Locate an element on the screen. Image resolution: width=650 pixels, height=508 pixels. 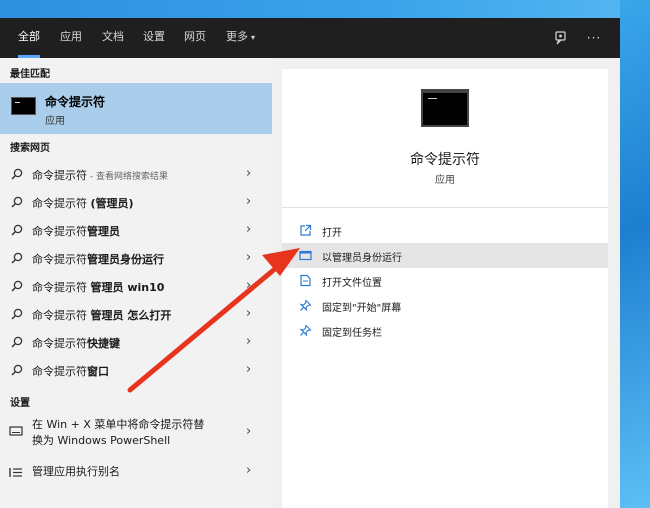
tab-settings-label: 设置 is located at coordinates (154, 36).